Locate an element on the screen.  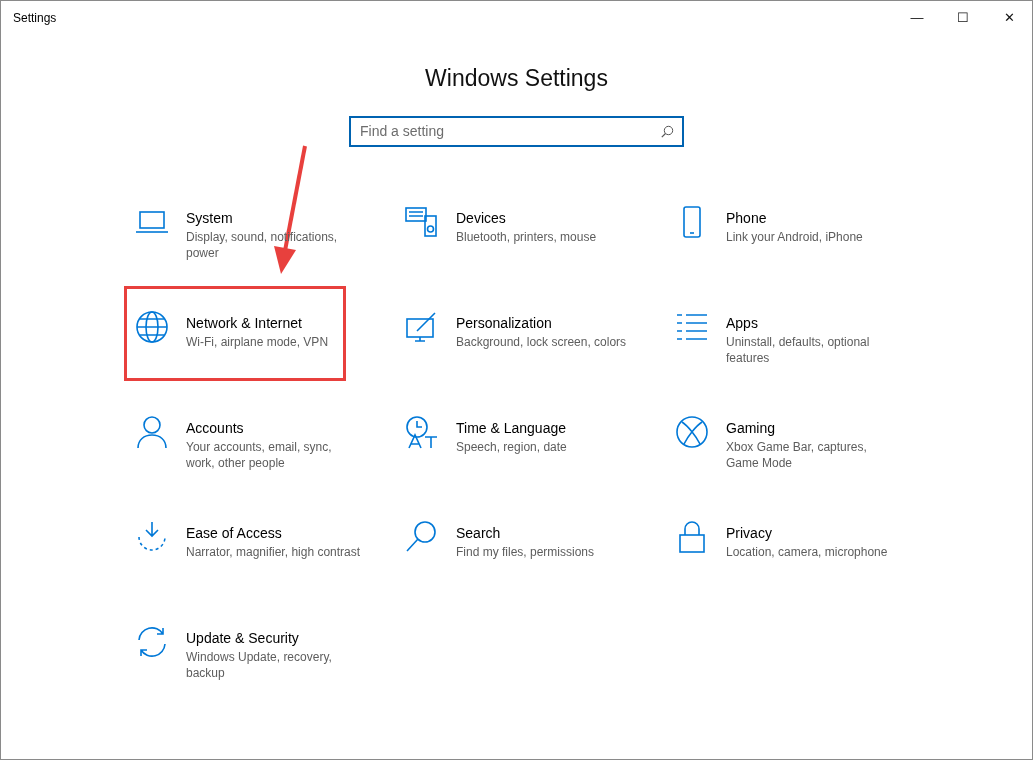
maximize-button: ☐ is located at coordinates (963, 18).